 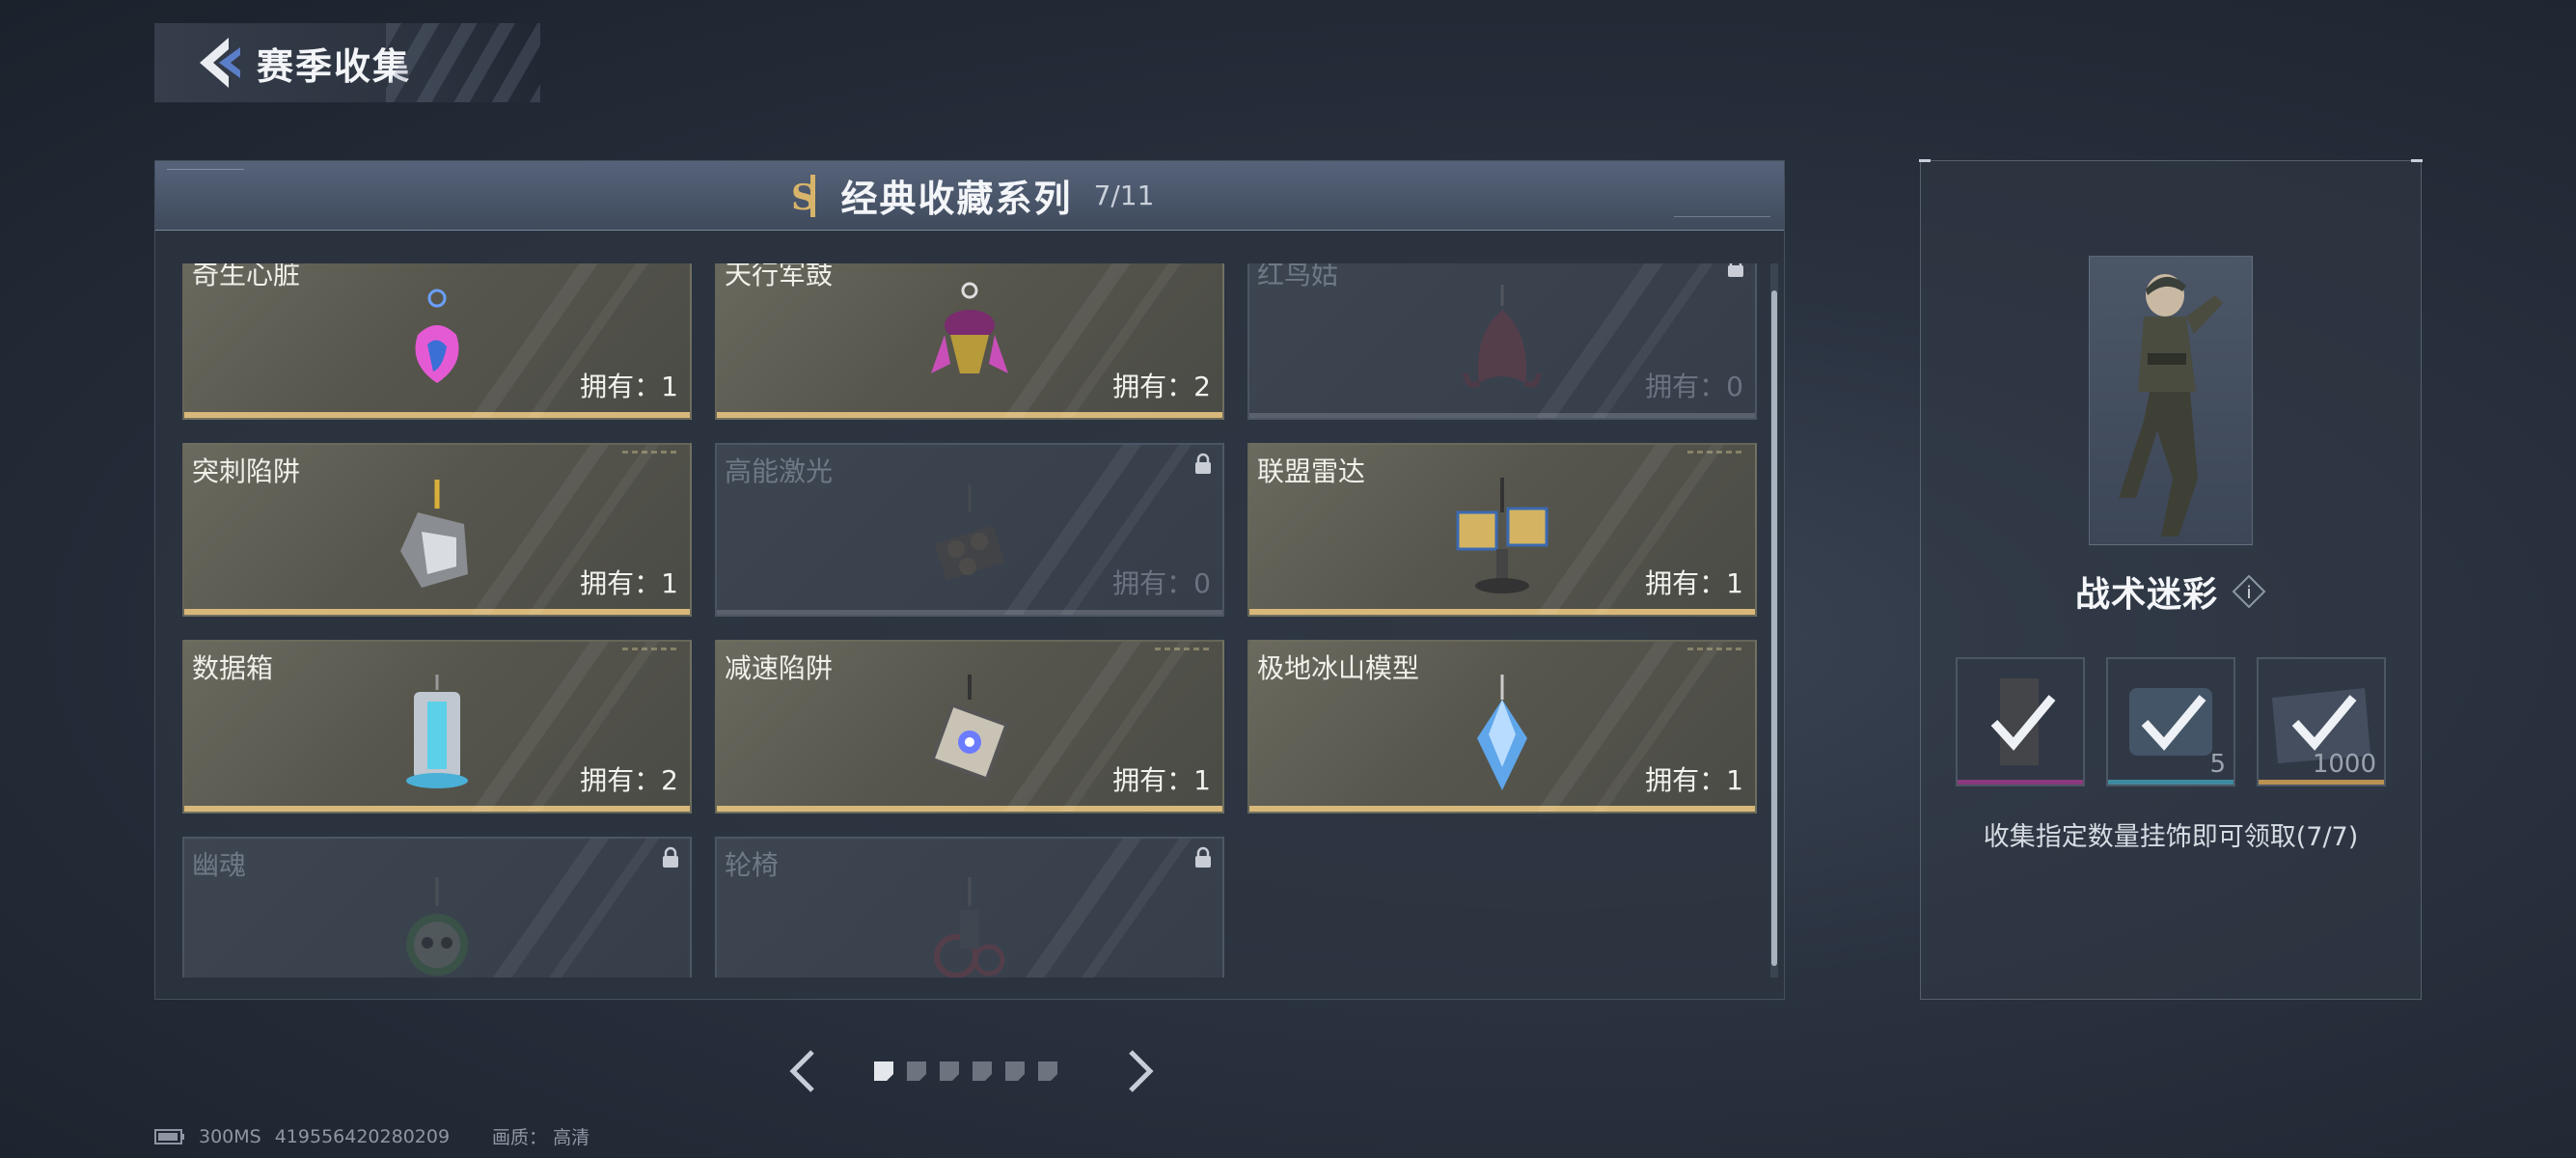 I want to click on svg-text: i, so click(x=2248, y=593).